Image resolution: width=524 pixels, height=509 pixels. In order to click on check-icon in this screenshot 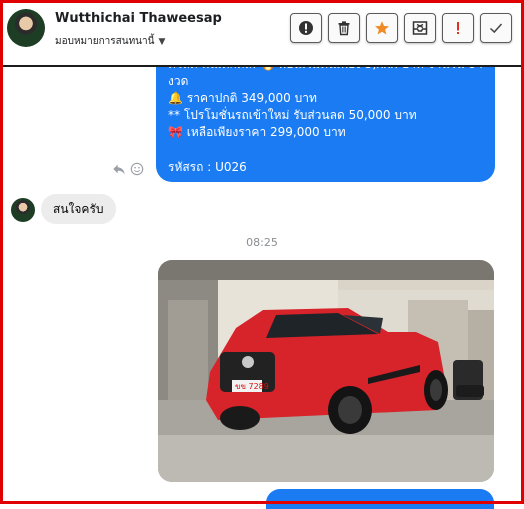, I will do `click(496, 28)`.